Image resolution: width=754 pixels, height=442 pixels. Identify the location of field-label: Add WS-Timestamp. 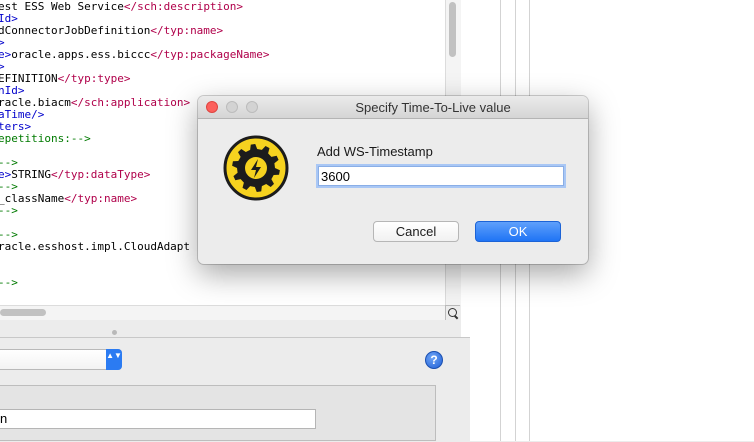
(375, 151).